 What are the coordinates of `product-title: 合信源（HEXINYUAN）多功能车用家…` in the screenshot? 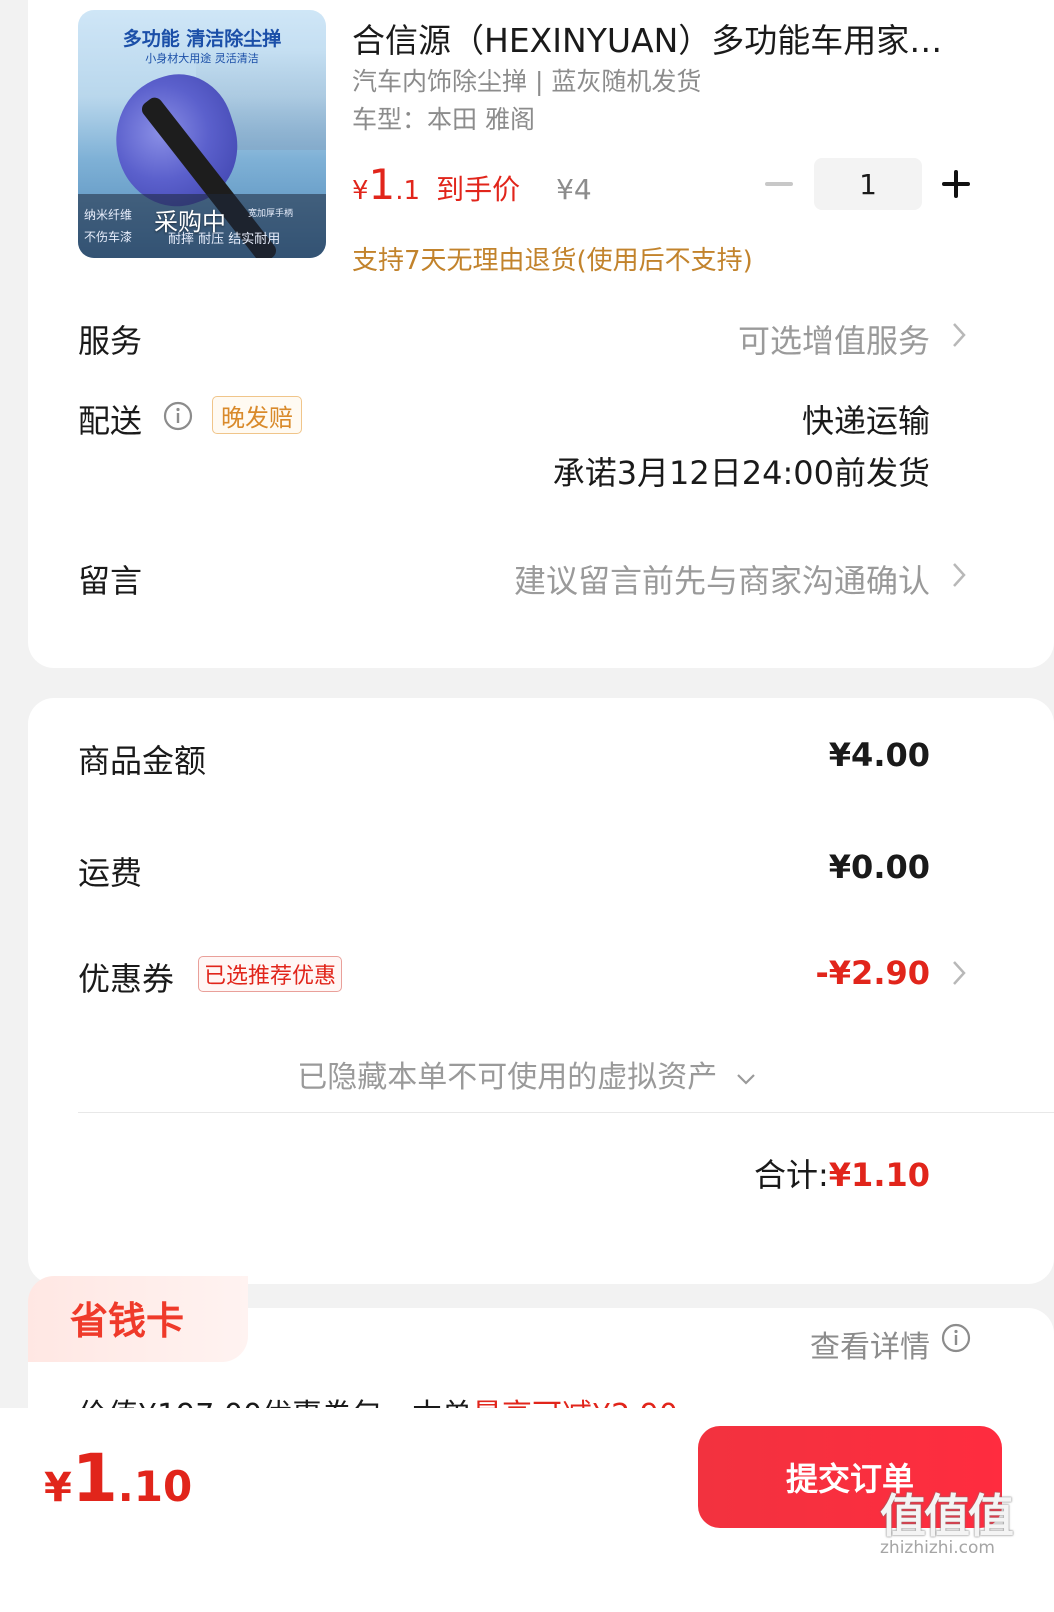 It's located at (662, 38).